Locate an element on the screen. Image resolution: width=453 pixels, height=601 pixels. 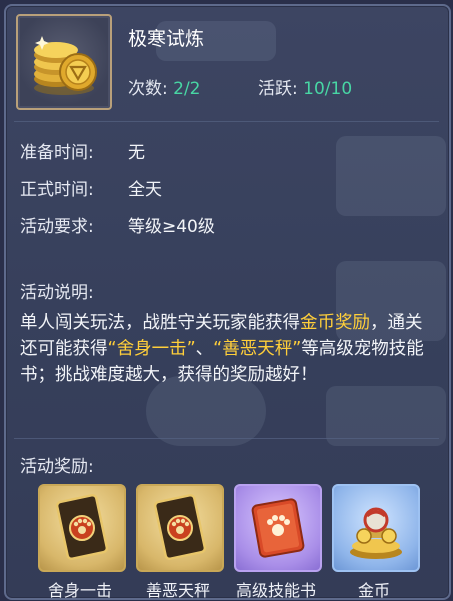
rewards-label: 活动奖励: is located at coordinates (57, 467).